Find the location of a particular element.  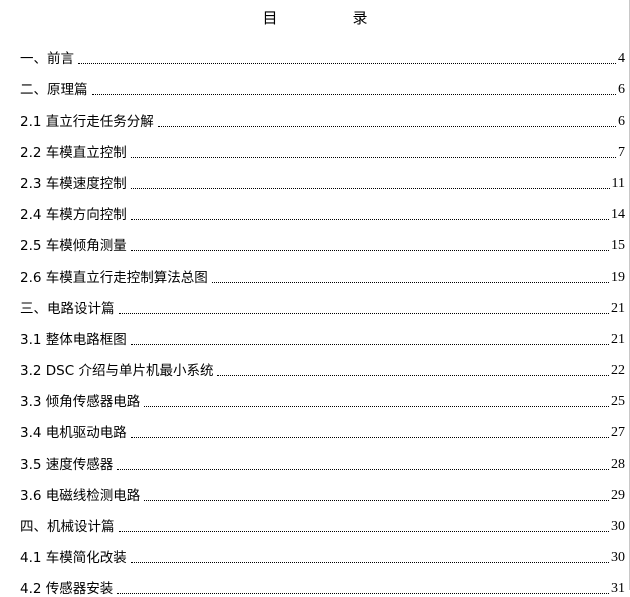

toc-entry: 3.6 电磁线检测电路 29 is located at coordinates (322, 488).